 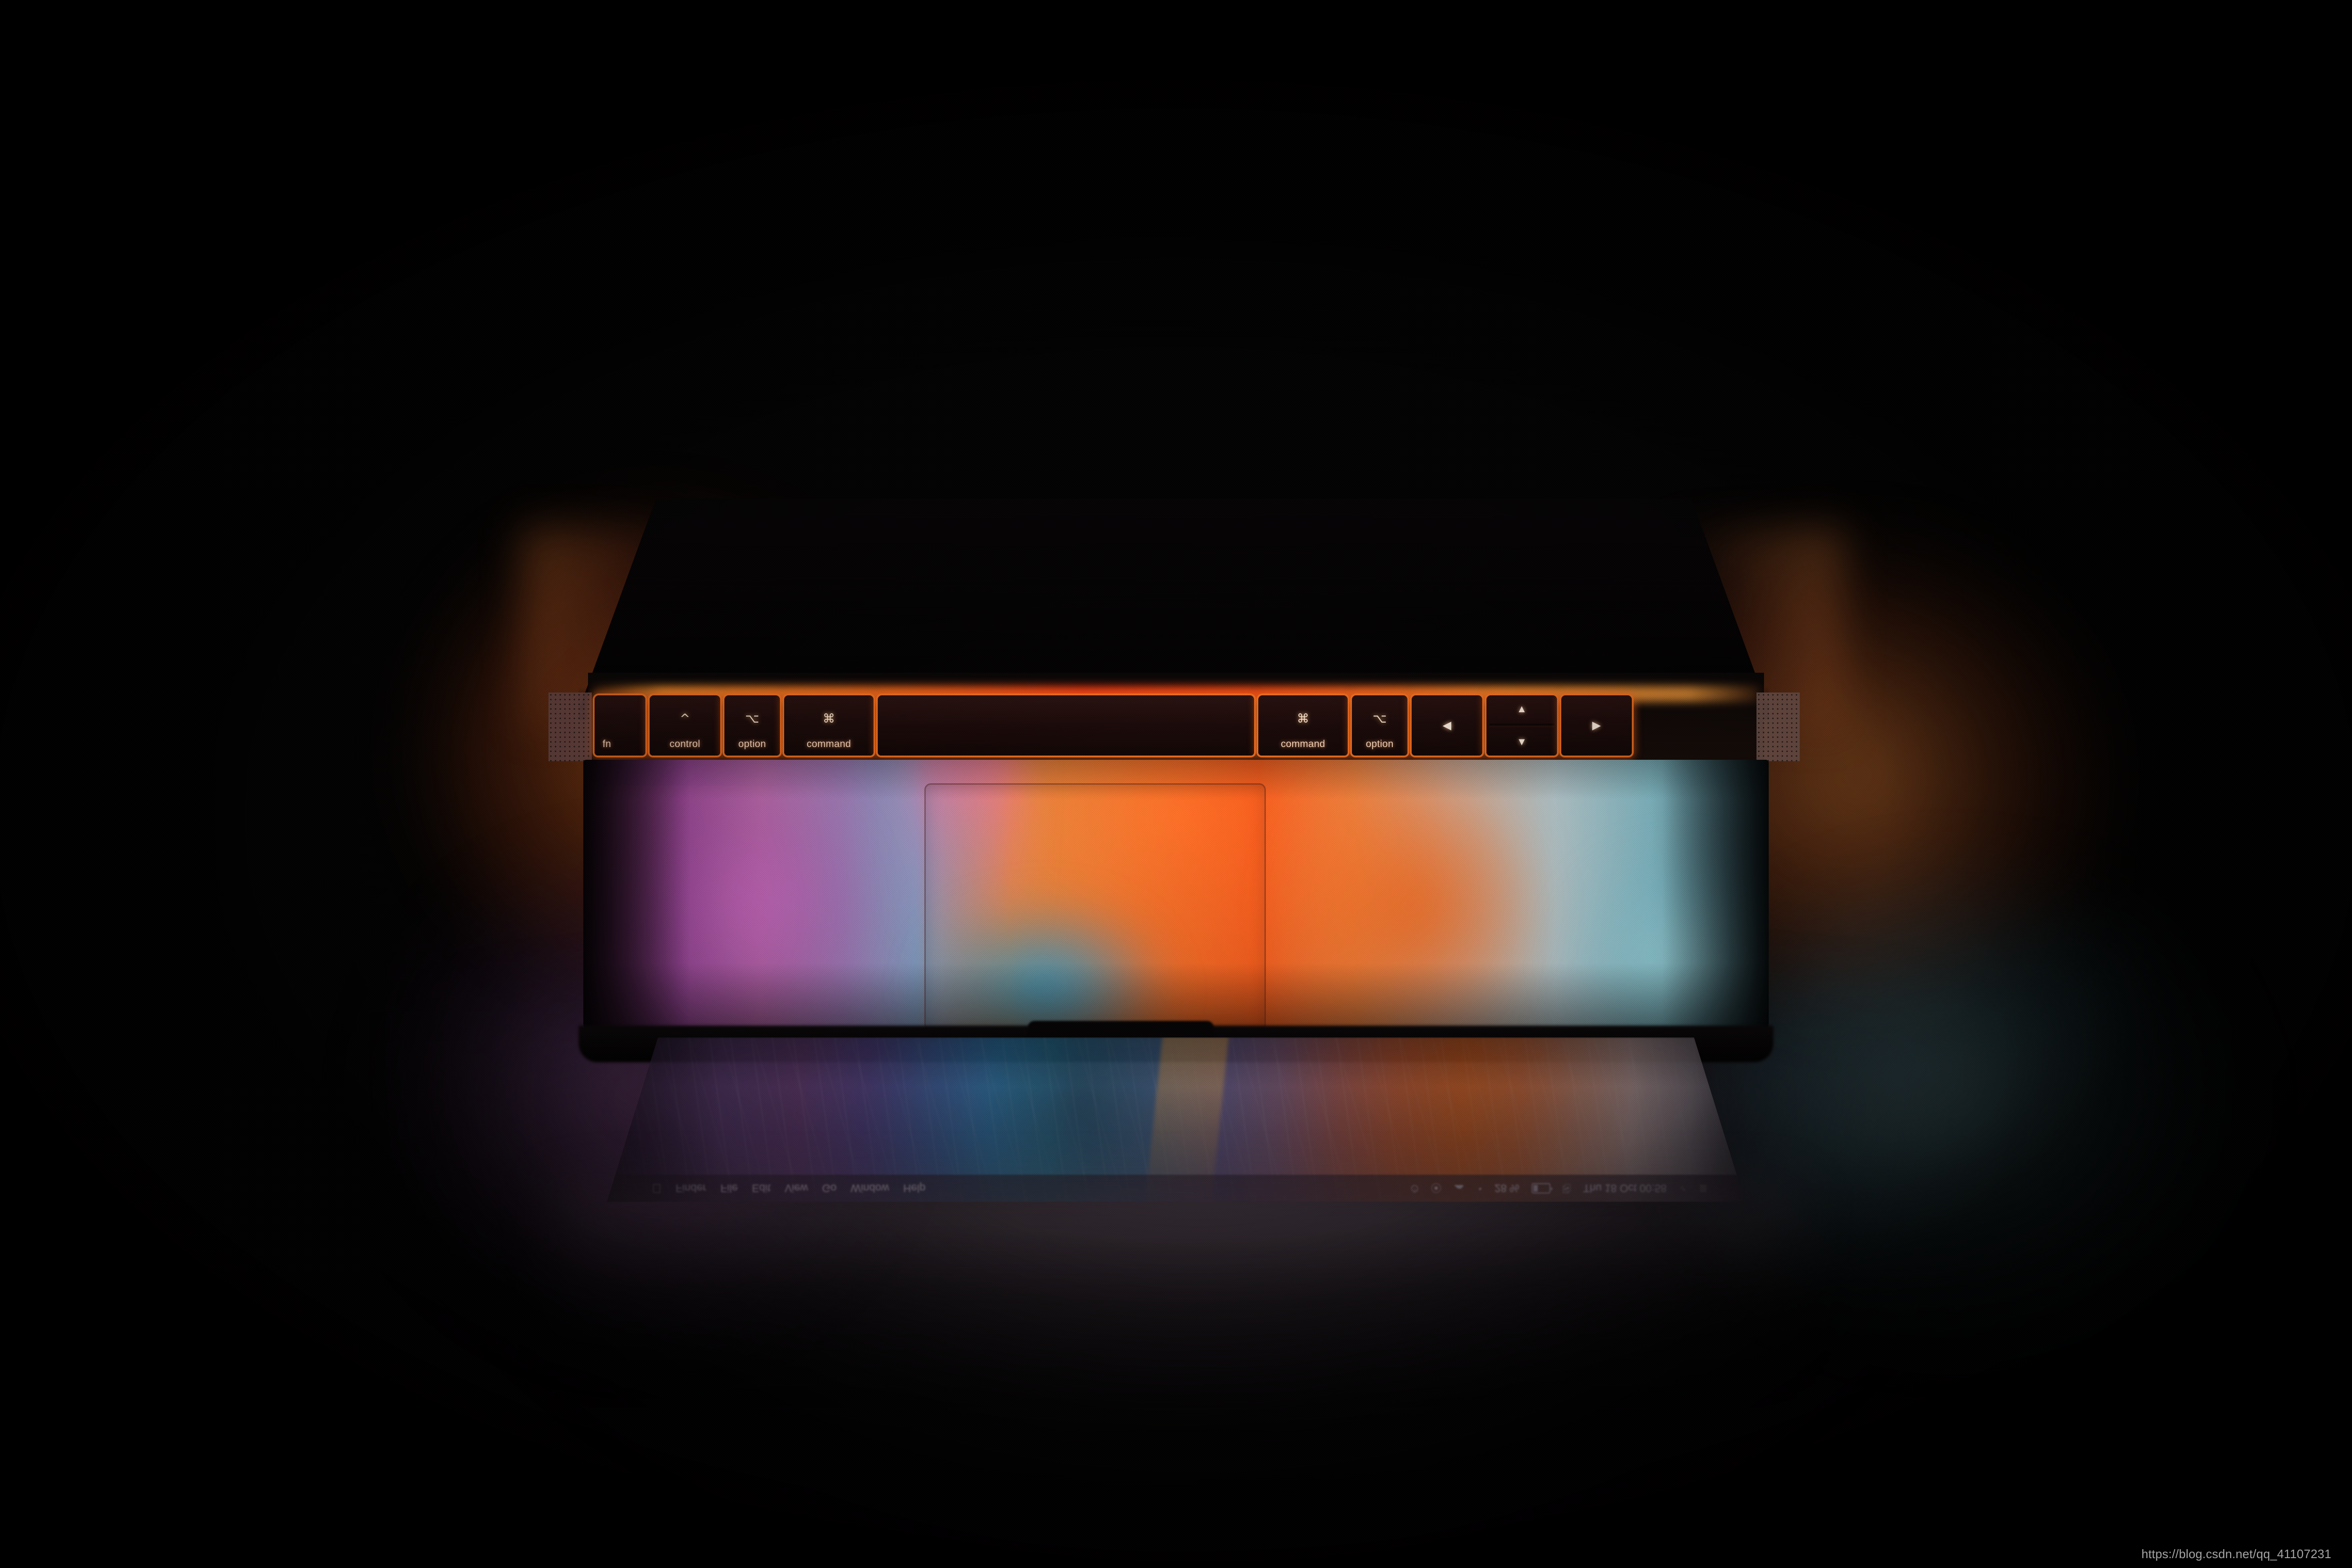 What do you see at coordinates (1303, 719) in the screenshot?
I see `key-command-right-symbol: ⌘` at bounding box center [1303, 719].